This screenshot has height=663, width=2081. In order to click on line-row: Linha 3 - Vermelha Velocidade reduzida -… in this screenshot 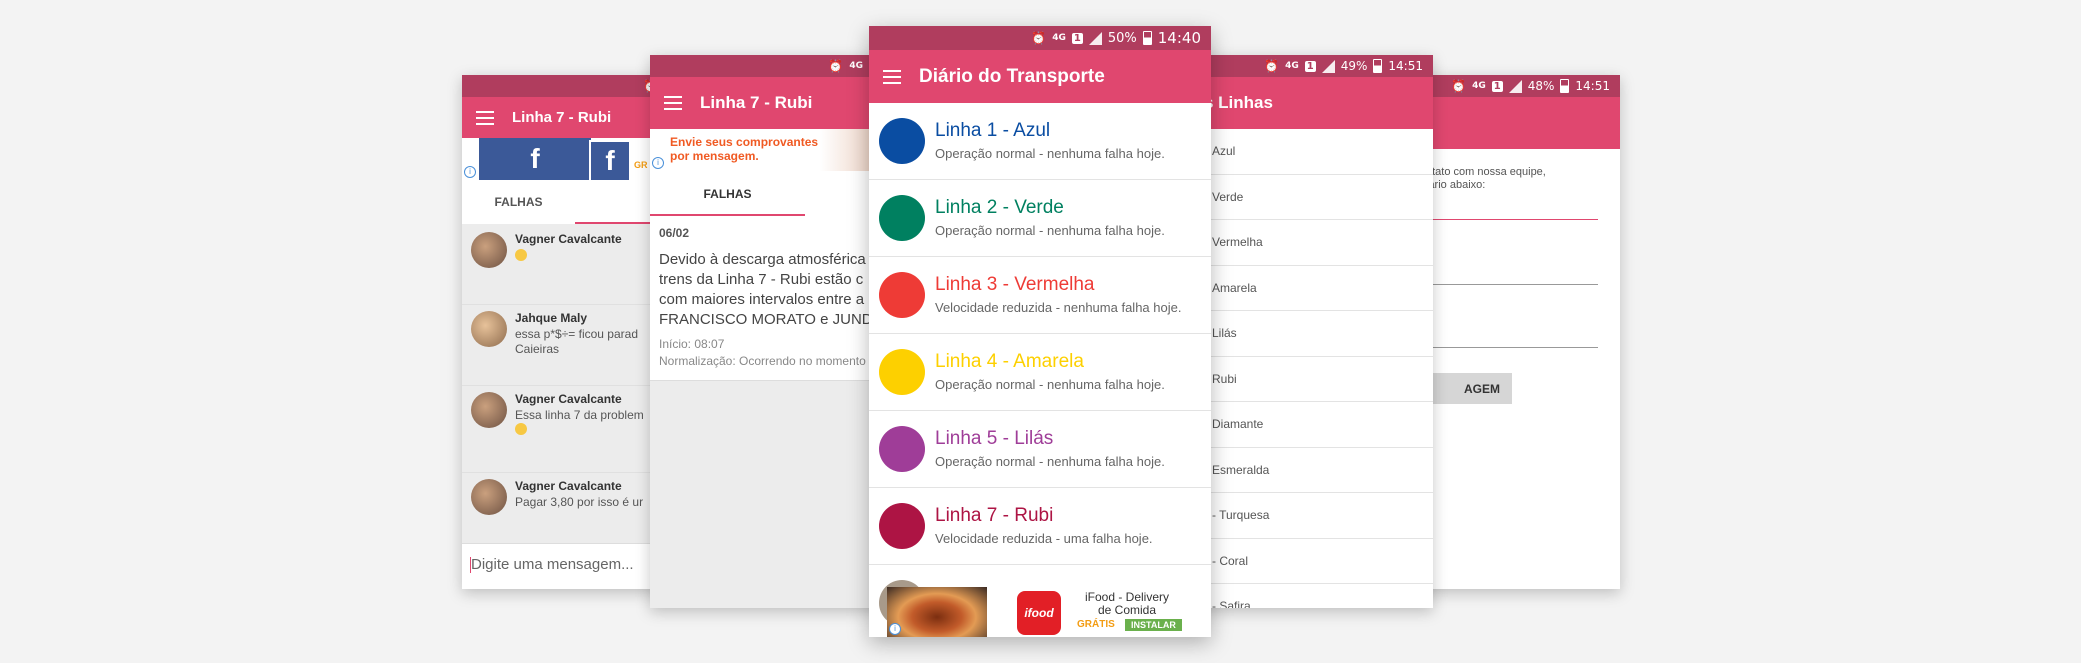, I will do `click(1040, 295)`.